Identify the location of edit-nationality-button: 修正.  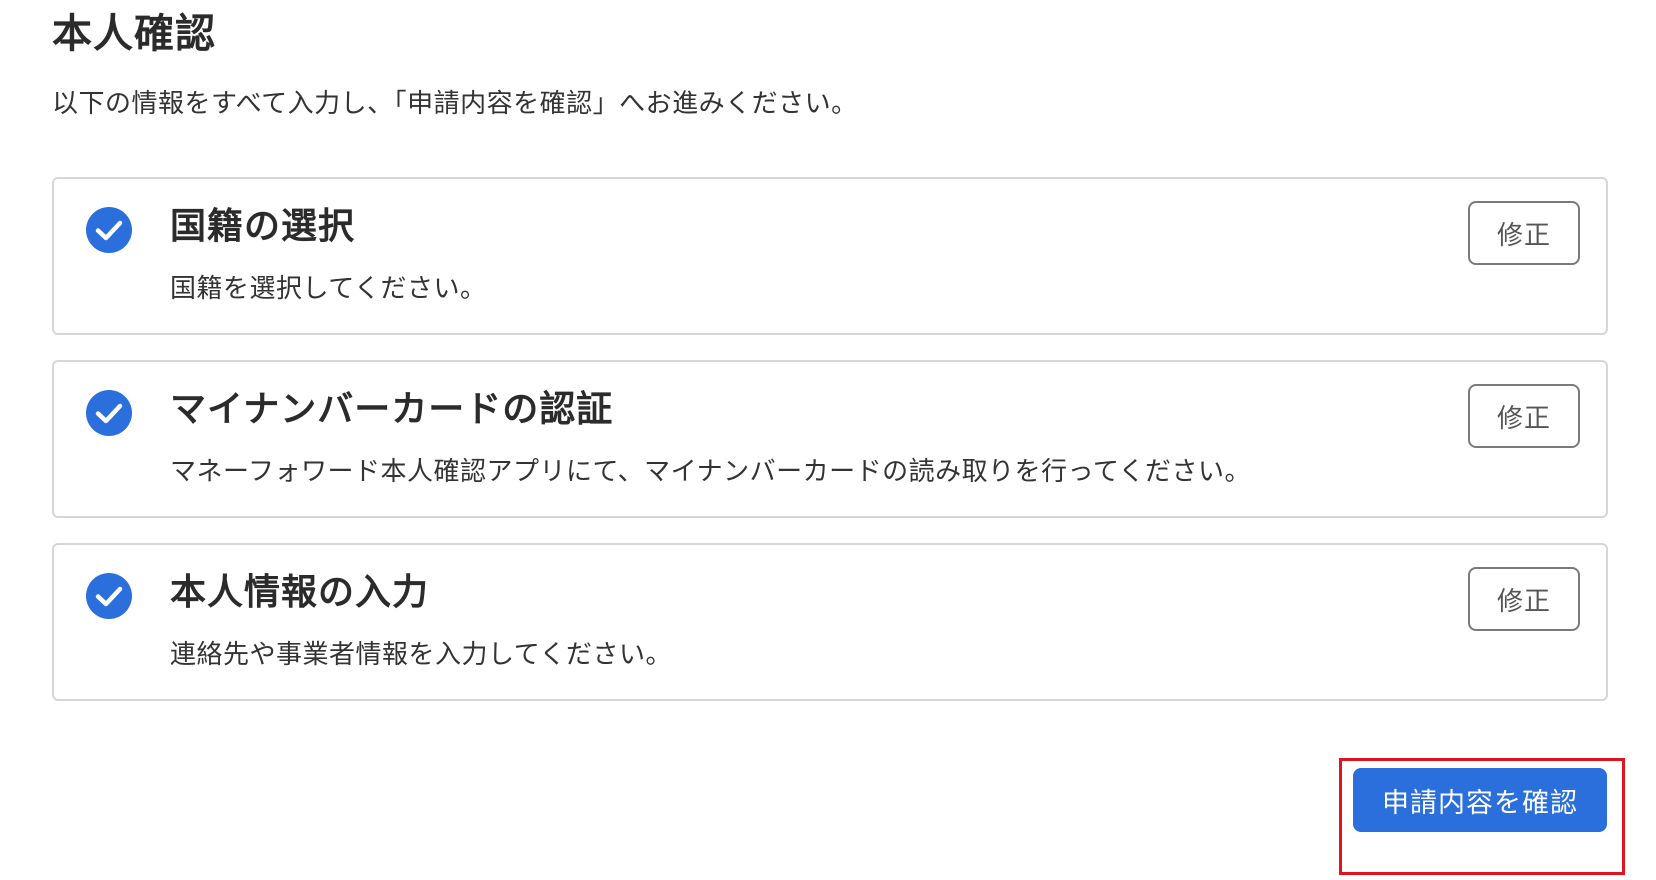
(1524, 233).